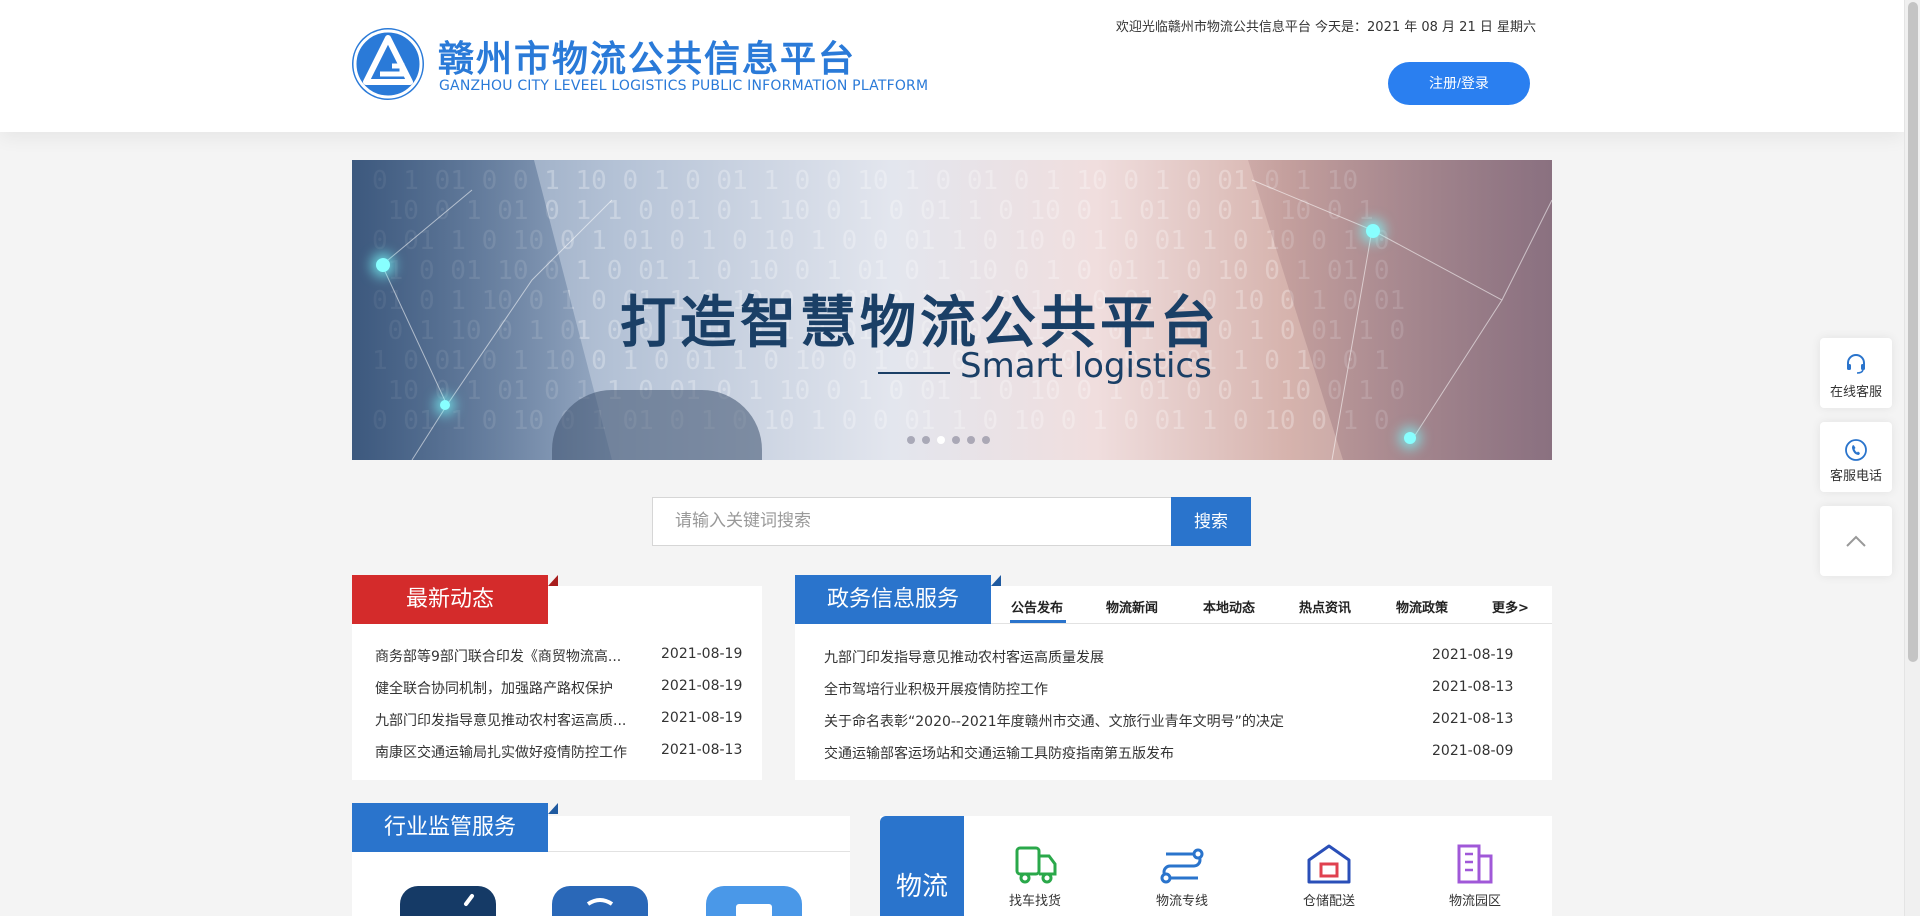  What do you see at coordinates (1329, 864) in the screenshot?
I see `warehouse-icon` at bounding box center [1329, 864].